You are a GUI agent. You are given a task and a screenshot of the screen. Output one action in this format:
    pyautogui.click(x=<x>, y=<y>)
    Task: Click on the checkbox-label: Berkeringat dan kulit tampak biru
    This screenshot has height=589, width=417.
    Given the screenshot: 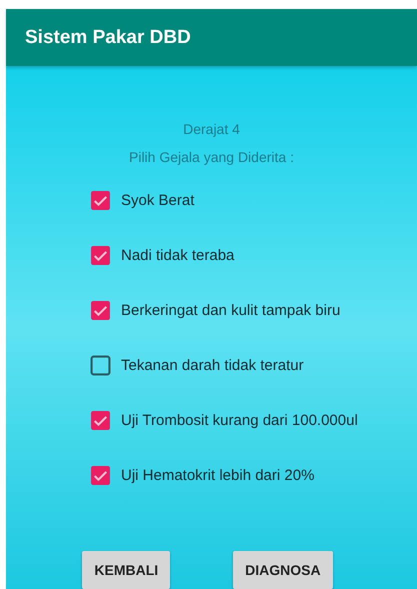 What is the action you would take?
    pyautogui.click(x=230, y=310)
    